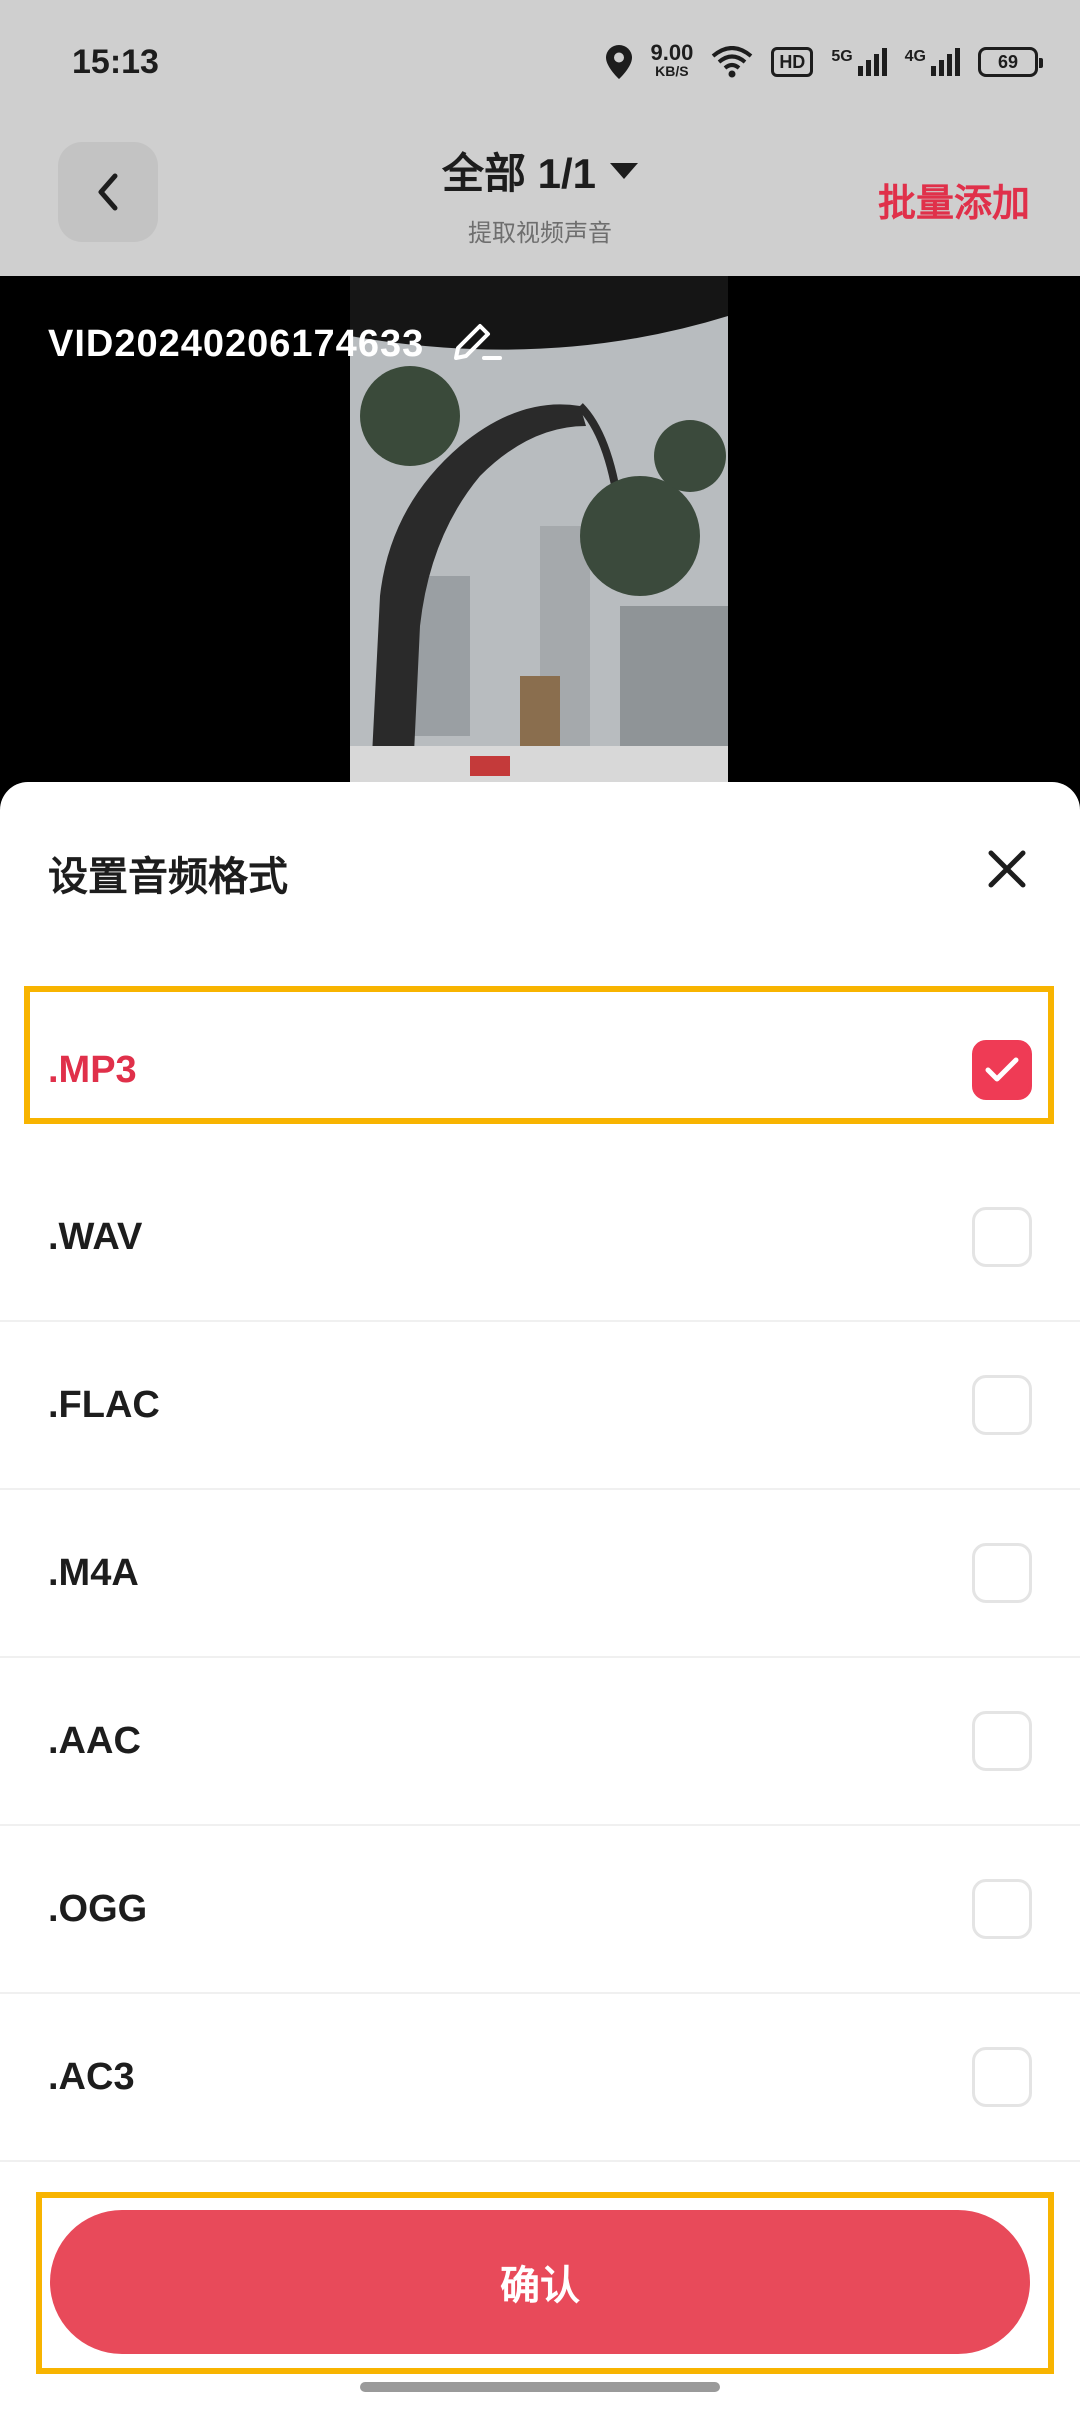 This screenshot has width=1080, height=2412. What do you see at coordinates (540, 2387) in the screenshot?
I see `home-indicator` at bounding box center [540, 2387].